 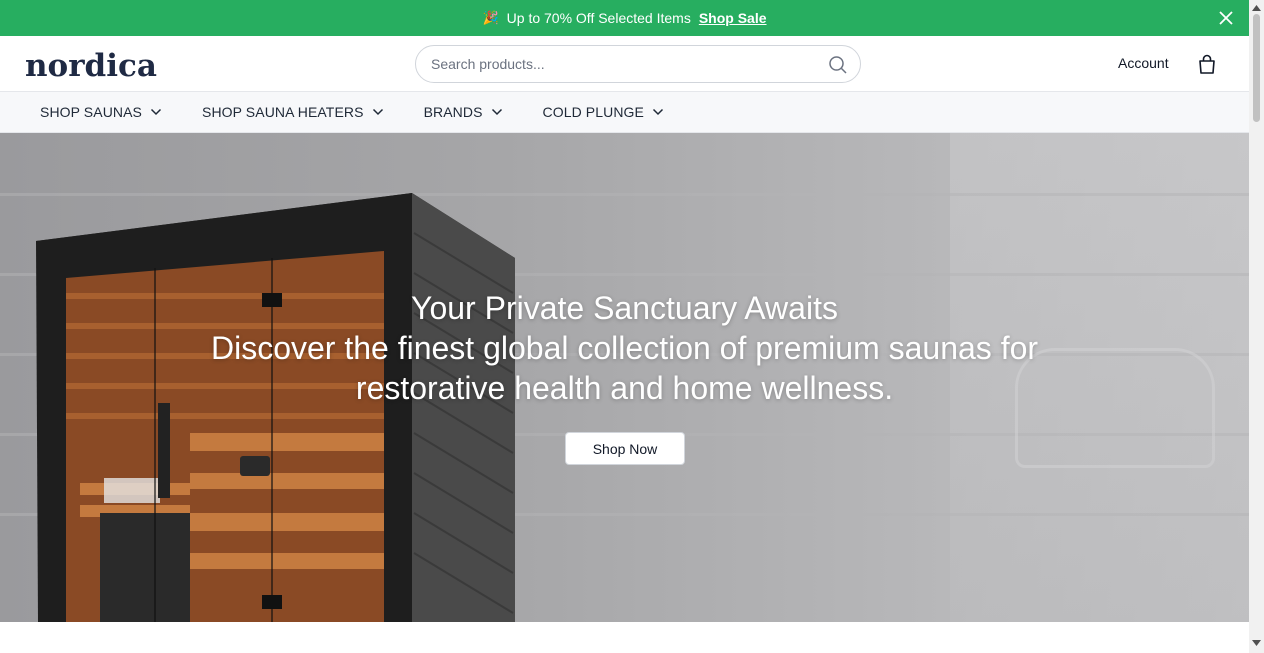 I want to click on announcement-bar: 🎉 Up to 70% Off Selected Items Shop Sale, so click(x=624, y=18).